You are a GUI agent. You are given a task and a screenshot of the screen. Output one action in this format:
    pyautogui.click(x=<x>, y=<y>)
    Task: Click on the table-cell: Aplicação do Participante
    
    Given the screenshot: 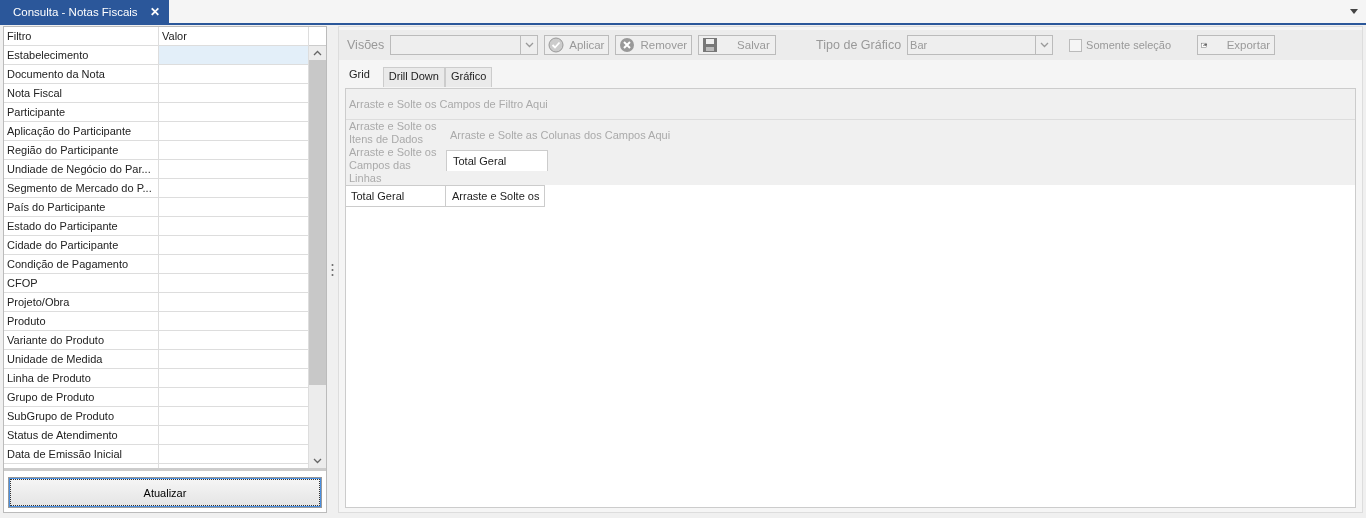 What is the action you would take?
    pyautogui.click(x=81, y=131)
    